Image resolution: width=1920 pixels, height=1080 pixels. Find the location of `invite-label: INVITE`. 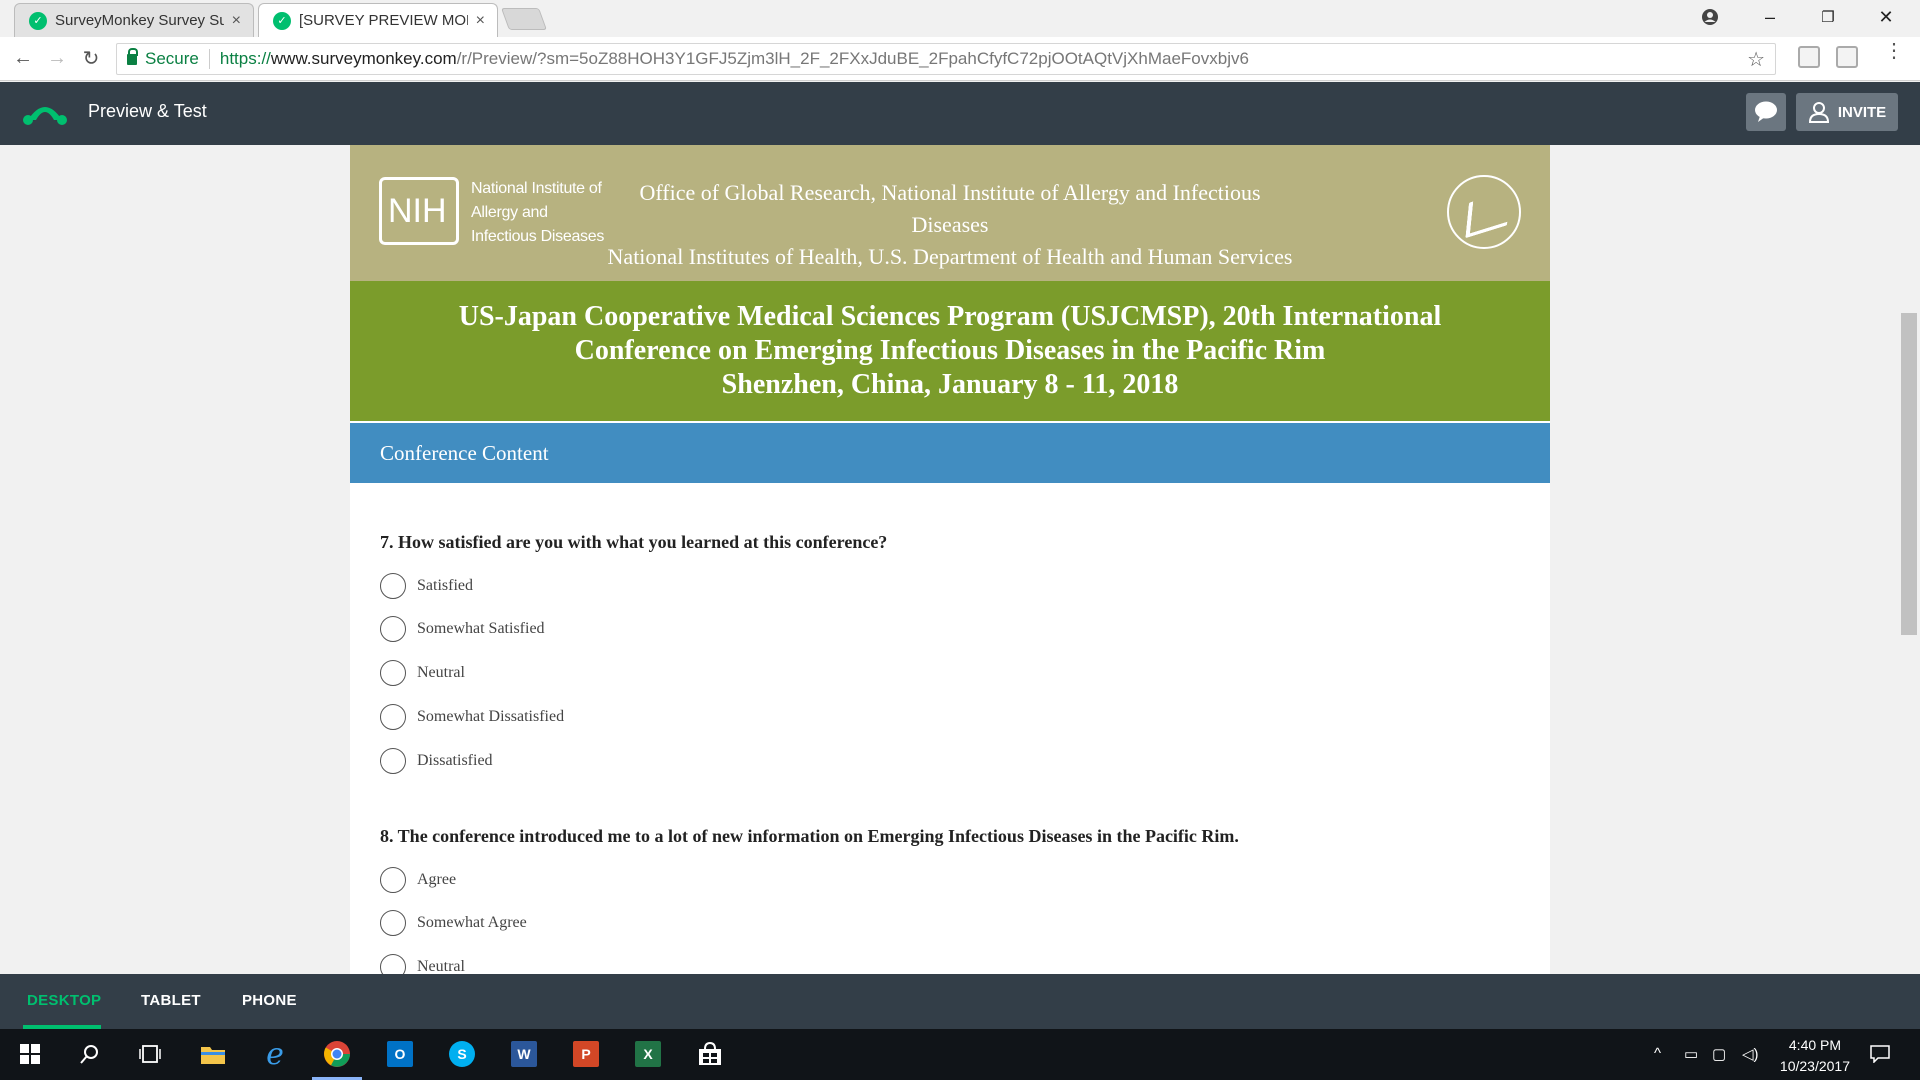

invite-label: INVITE is located at coordinates (1862, 112).